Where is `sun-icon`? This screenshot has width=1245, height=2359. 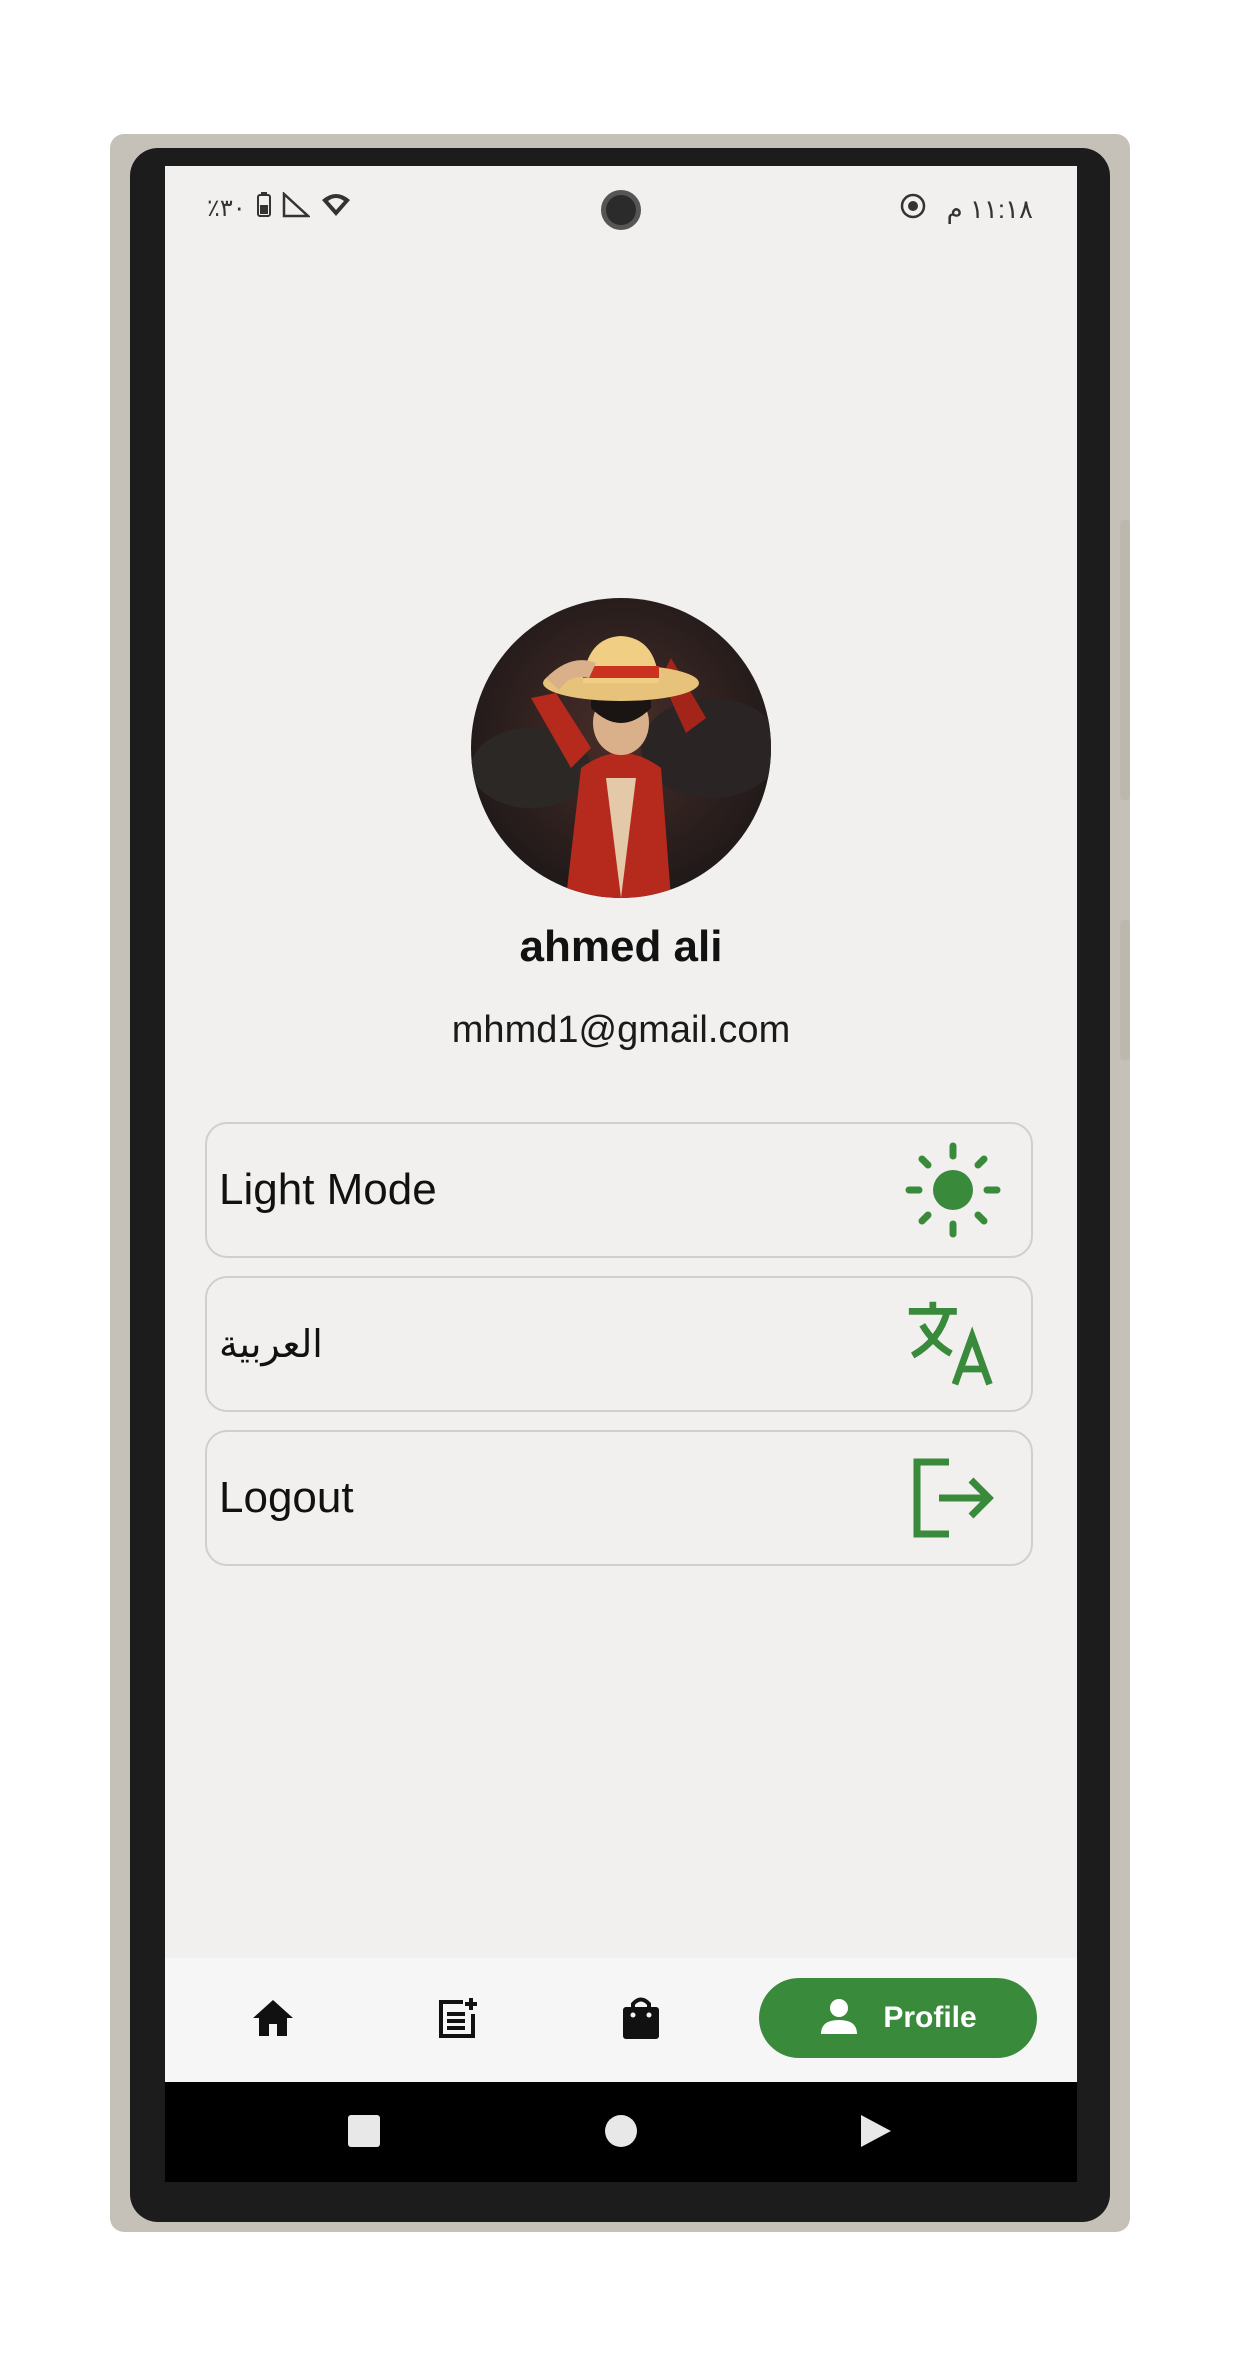 sun-icon is located at coordinates (953, 1190).